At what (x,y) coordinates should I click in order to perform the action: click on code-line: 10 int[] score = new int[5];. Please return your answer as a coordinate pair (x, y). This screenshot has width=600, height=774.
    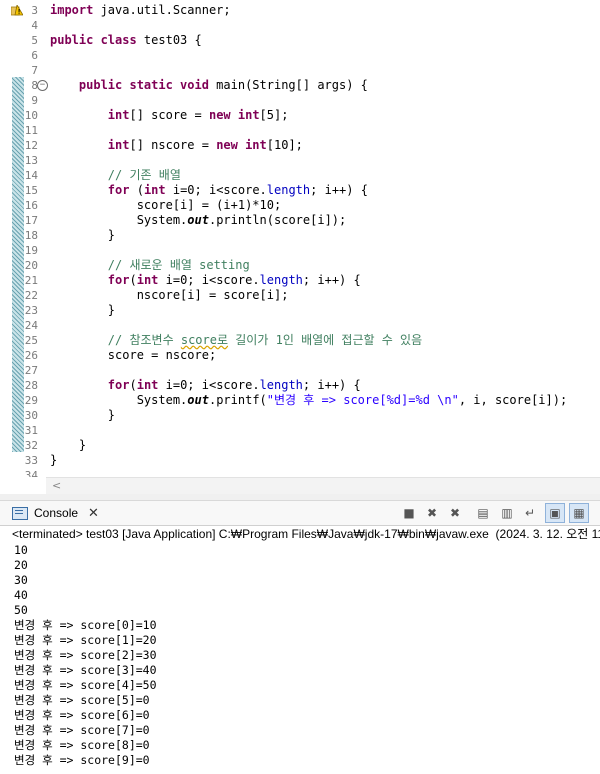
    Looking at the image, I should click on (300, 115).